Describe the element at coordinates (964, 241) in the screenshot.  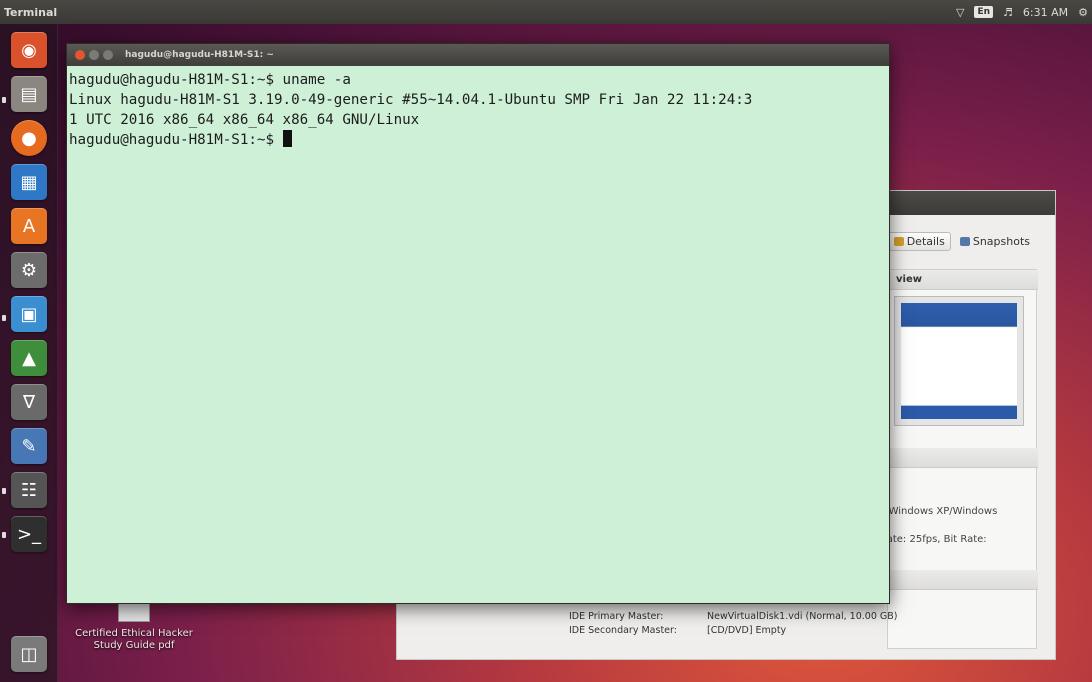
I see `camera-icon` at that location.